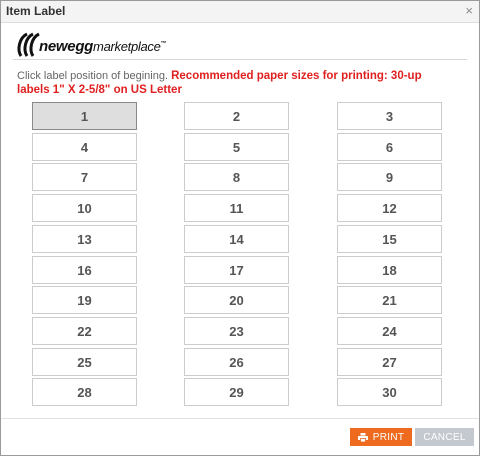 The height and width of the screenshot is (456, 480). Describe the element at coordinates (469, 11) in the screenshot. I see `close-icon: ×` at that location.